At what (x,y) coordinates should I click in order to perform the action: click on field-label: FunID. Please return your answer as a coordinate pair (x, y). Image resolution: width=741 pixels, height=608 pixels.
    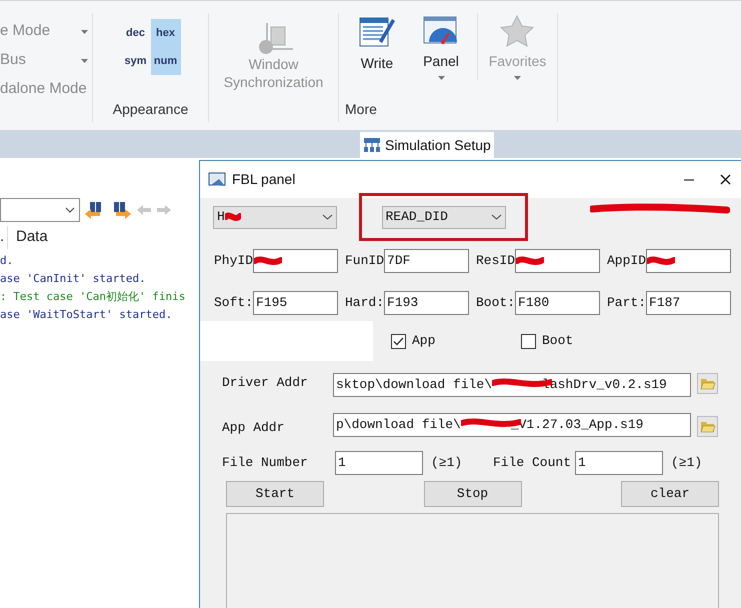
    Looking at the image, I should click on (364, 261).